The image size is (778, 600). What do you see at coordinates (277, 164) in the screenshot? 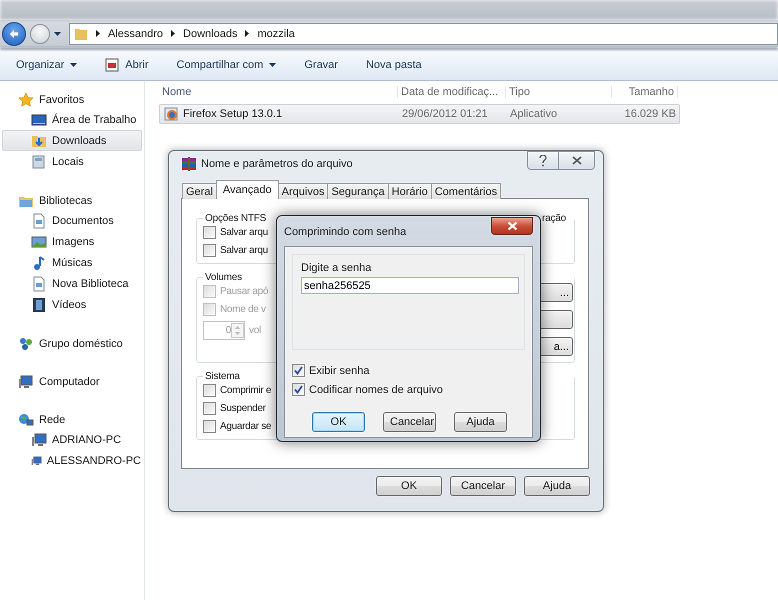
I see `window-title: Nome e parâmetros do arquivo` at bounding box center [277, 164].